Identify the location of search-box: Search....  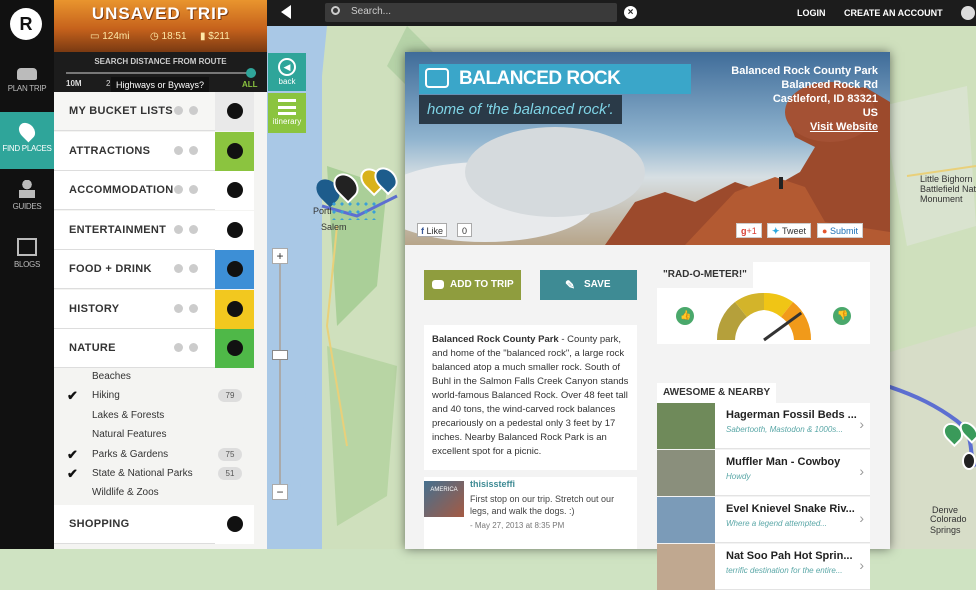
(471, 12).